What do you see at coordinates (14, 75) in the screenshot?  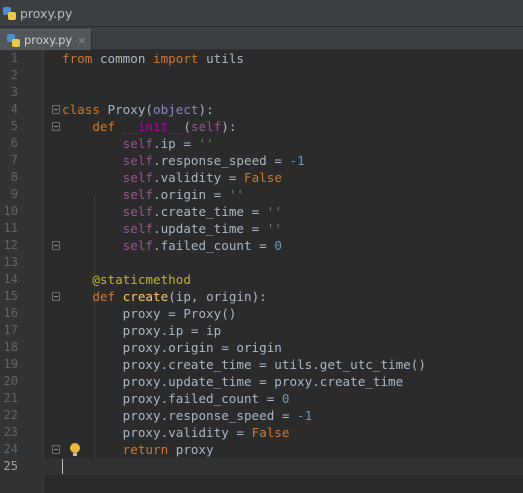 I see `line-number: 2` at bounding box center [14, 75].